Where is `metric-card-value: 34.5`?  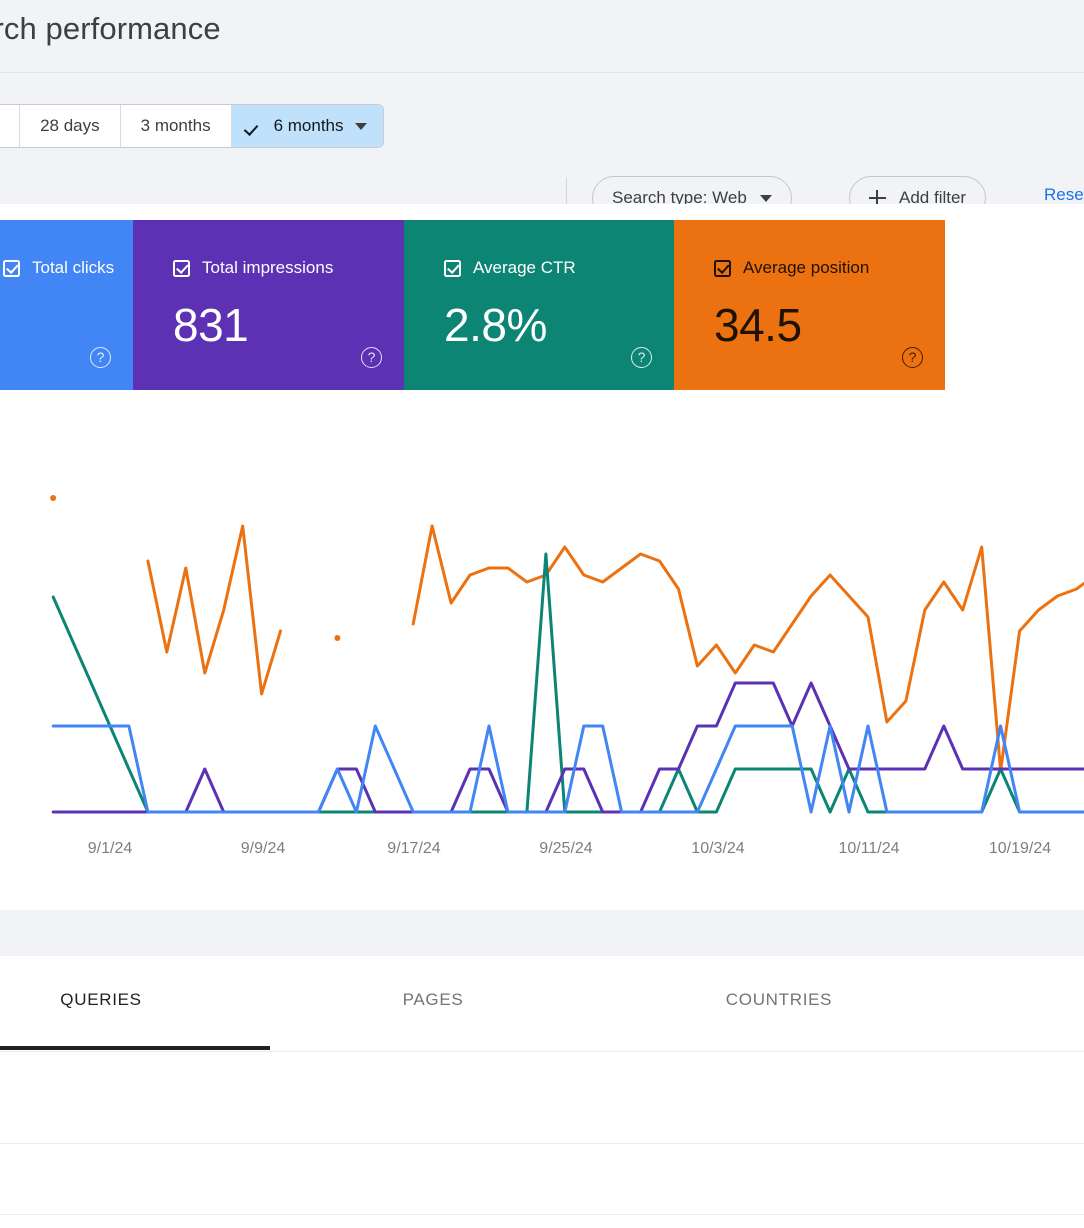
metric-card-value: 34.5 is located at coordinates (758, 325).